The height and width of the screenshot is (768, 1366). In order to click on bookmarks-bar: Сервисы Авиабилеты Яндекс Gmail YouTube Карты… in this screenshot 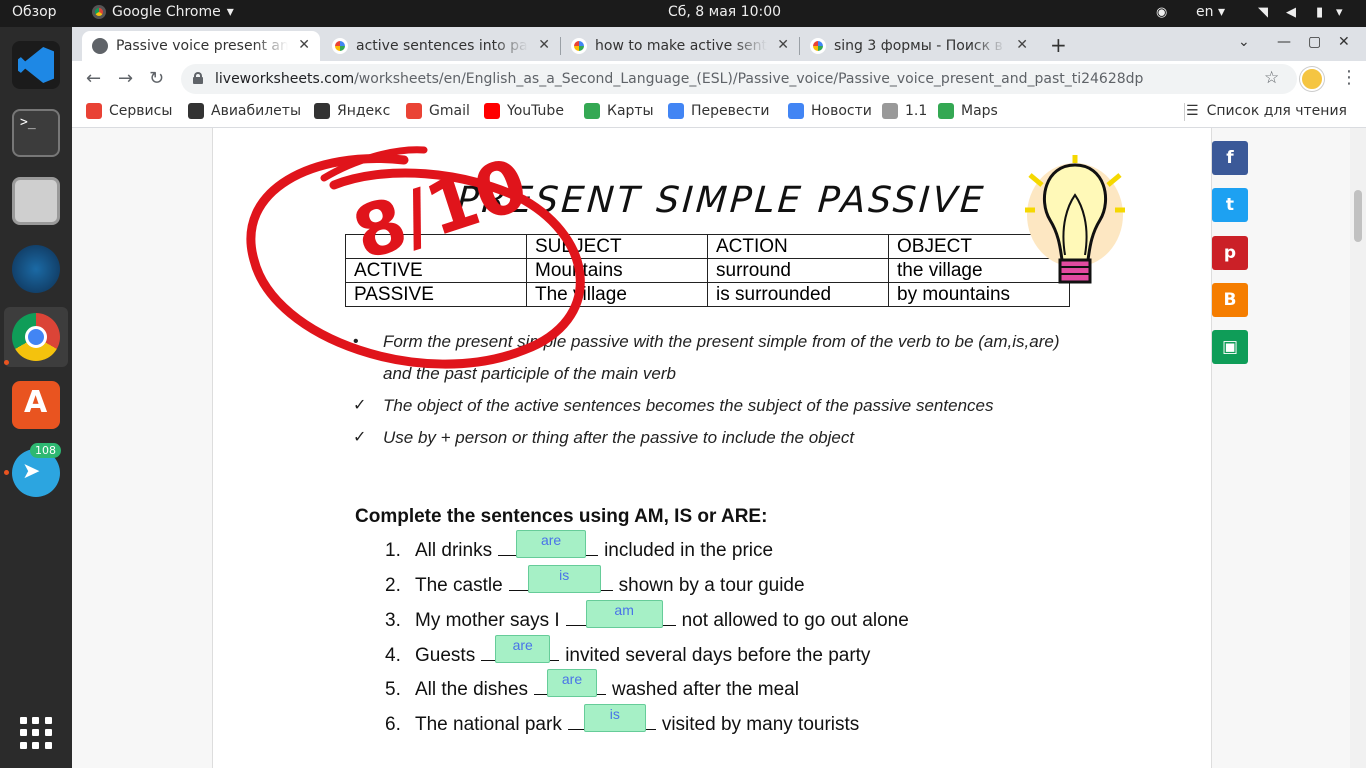, I will do `click(719, 112)`.